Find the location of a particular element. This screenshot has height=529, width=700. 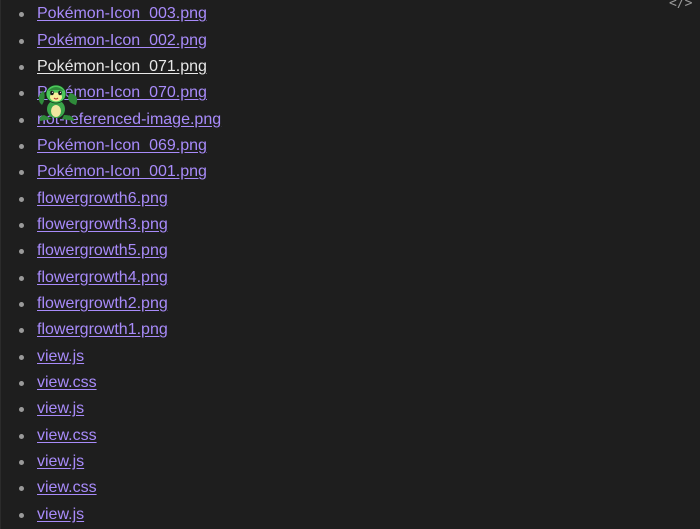

file-link: flowergrowth4.png is located at coordinates (102, 278).